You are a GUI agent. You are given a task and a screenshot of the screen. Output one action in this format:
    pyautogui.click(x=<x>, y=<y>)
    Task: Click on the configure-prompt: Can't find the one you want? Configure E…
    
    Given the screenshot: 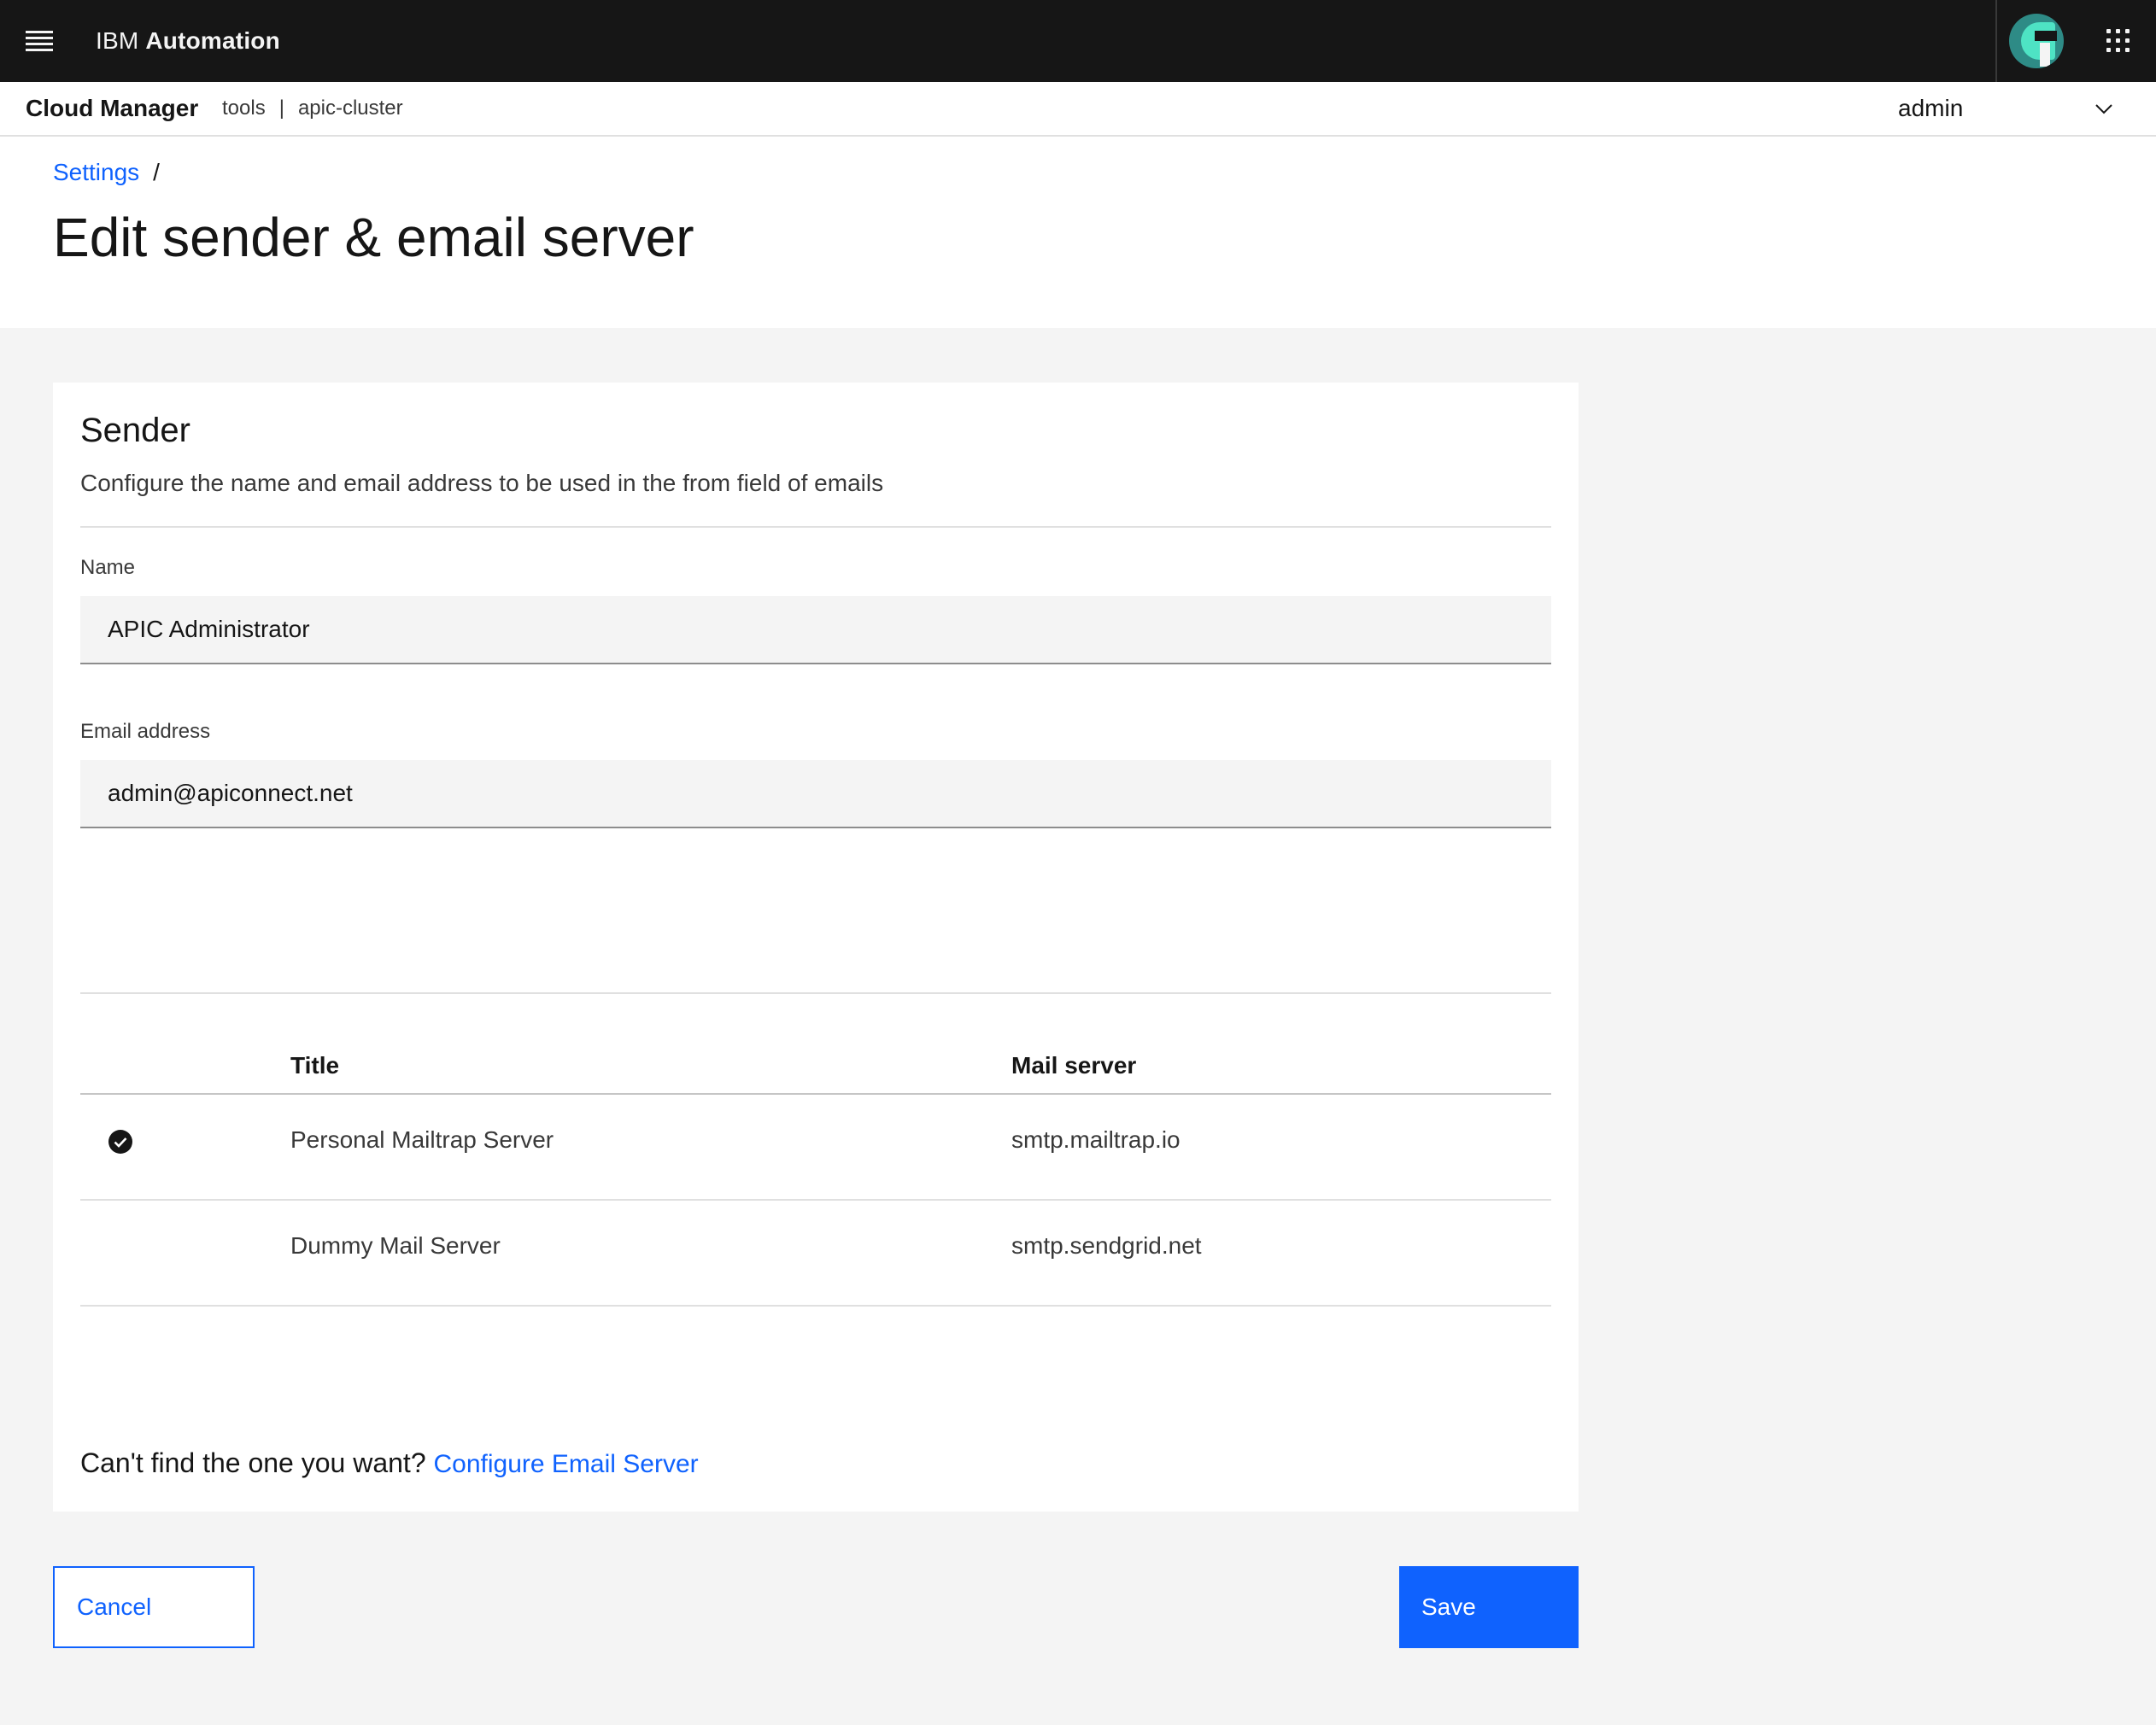 What is the action you would take?
    pyautogui.click(x=390, y=1463)
    